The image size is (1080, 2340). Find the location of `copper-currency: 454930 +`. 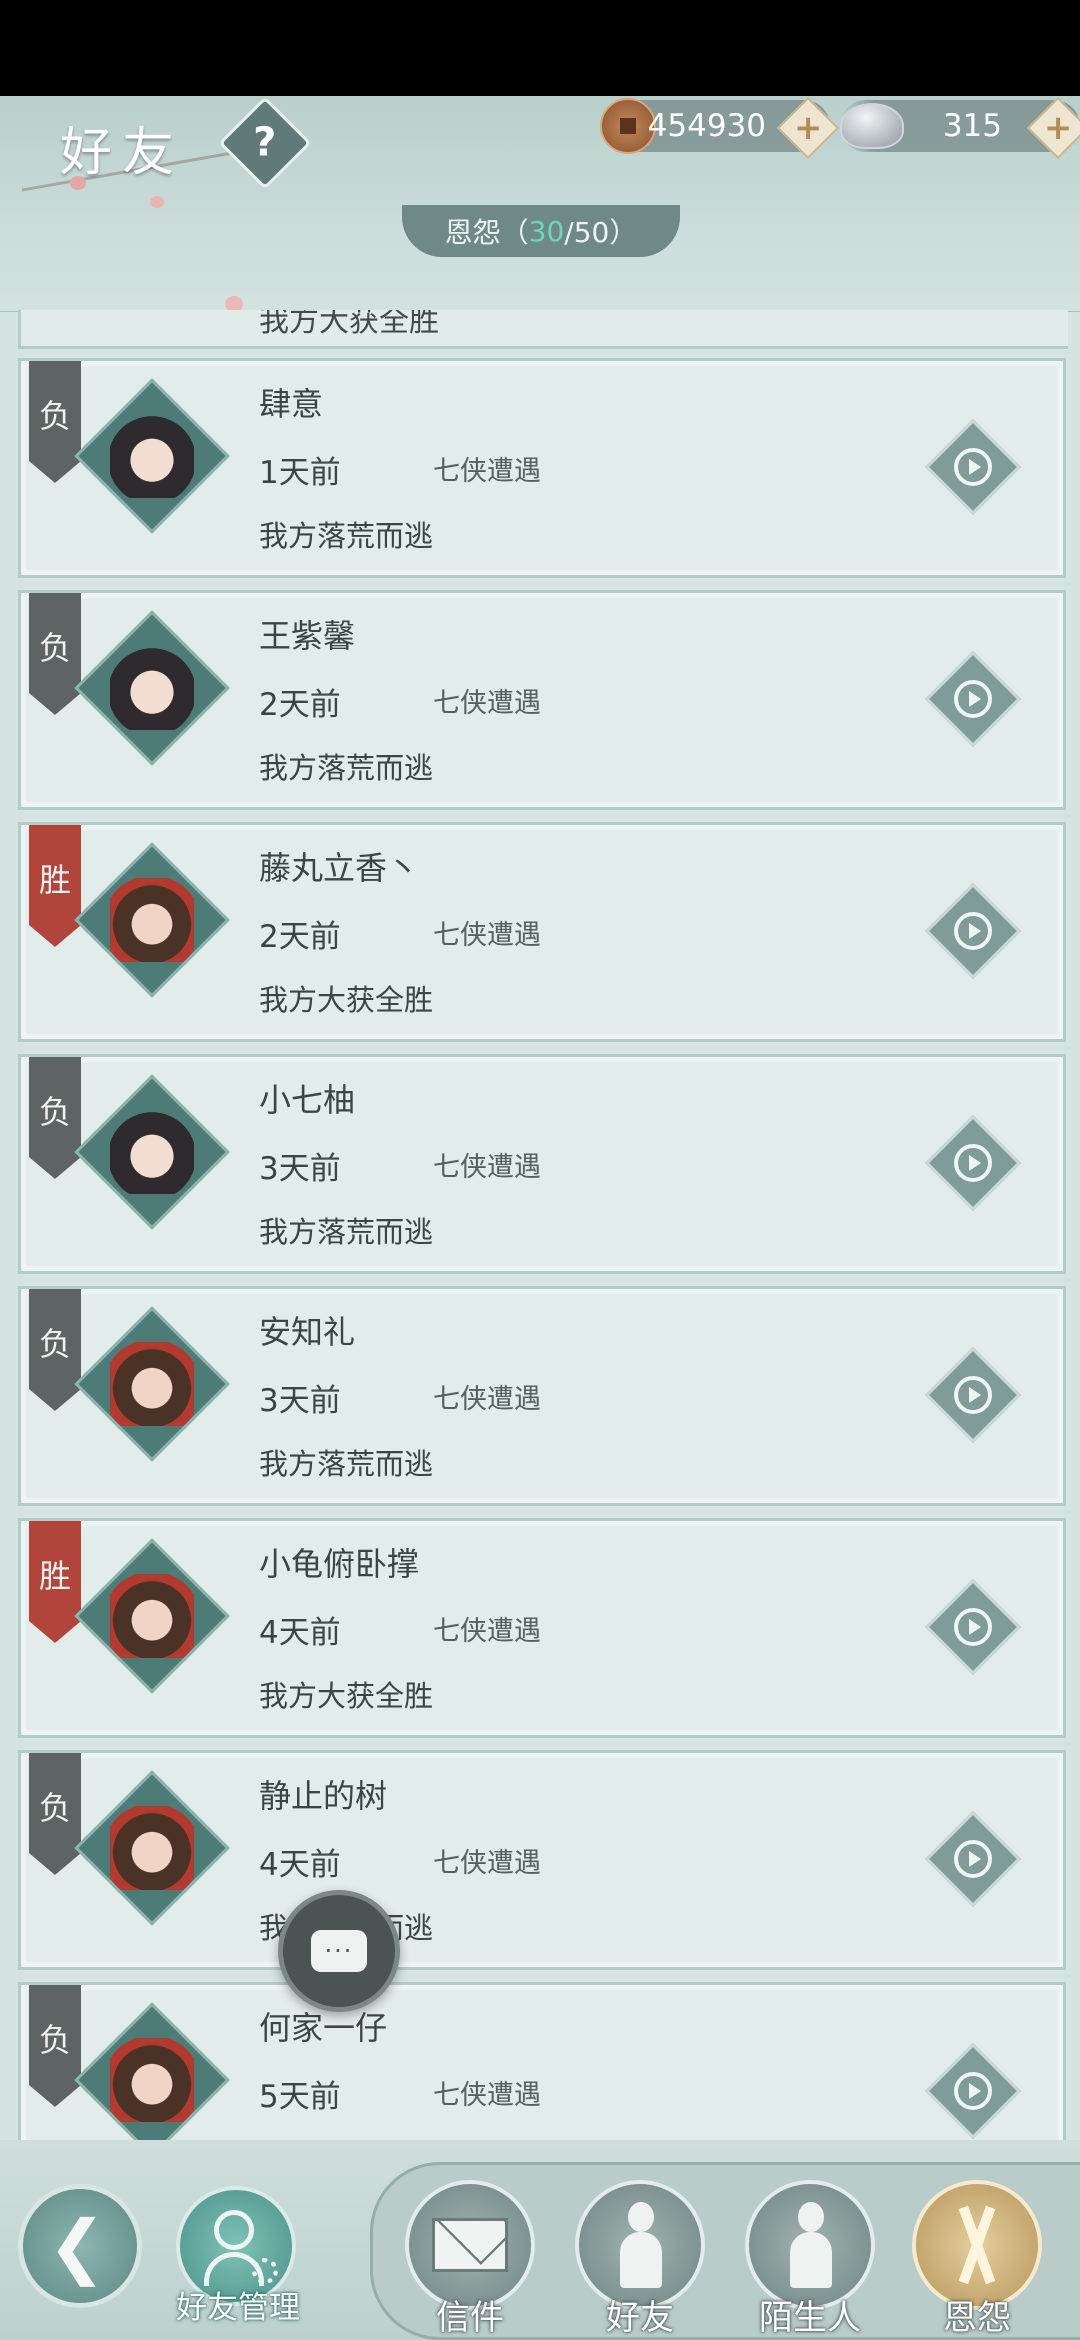

copper-currency: 454930 + is located at coordinates (720, 128).